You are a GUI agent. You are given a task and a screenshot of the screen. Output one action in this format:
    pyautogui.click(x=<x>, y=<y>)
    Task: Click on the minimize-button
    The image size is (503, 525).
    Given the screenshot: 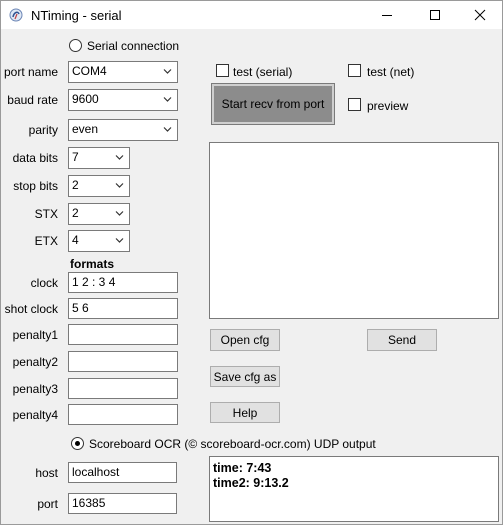 What is the action you would take?
    pyautogui.click(x=387, y=15)
    